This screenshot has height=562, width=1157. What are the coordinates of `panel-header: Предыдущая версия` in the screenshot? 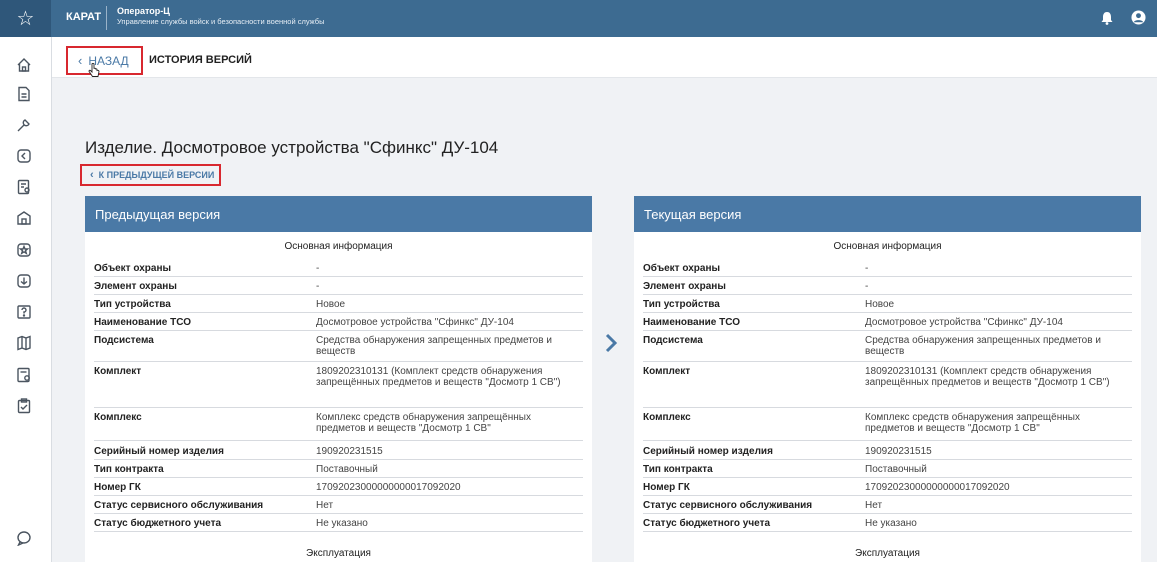 It's located at (338, 214).